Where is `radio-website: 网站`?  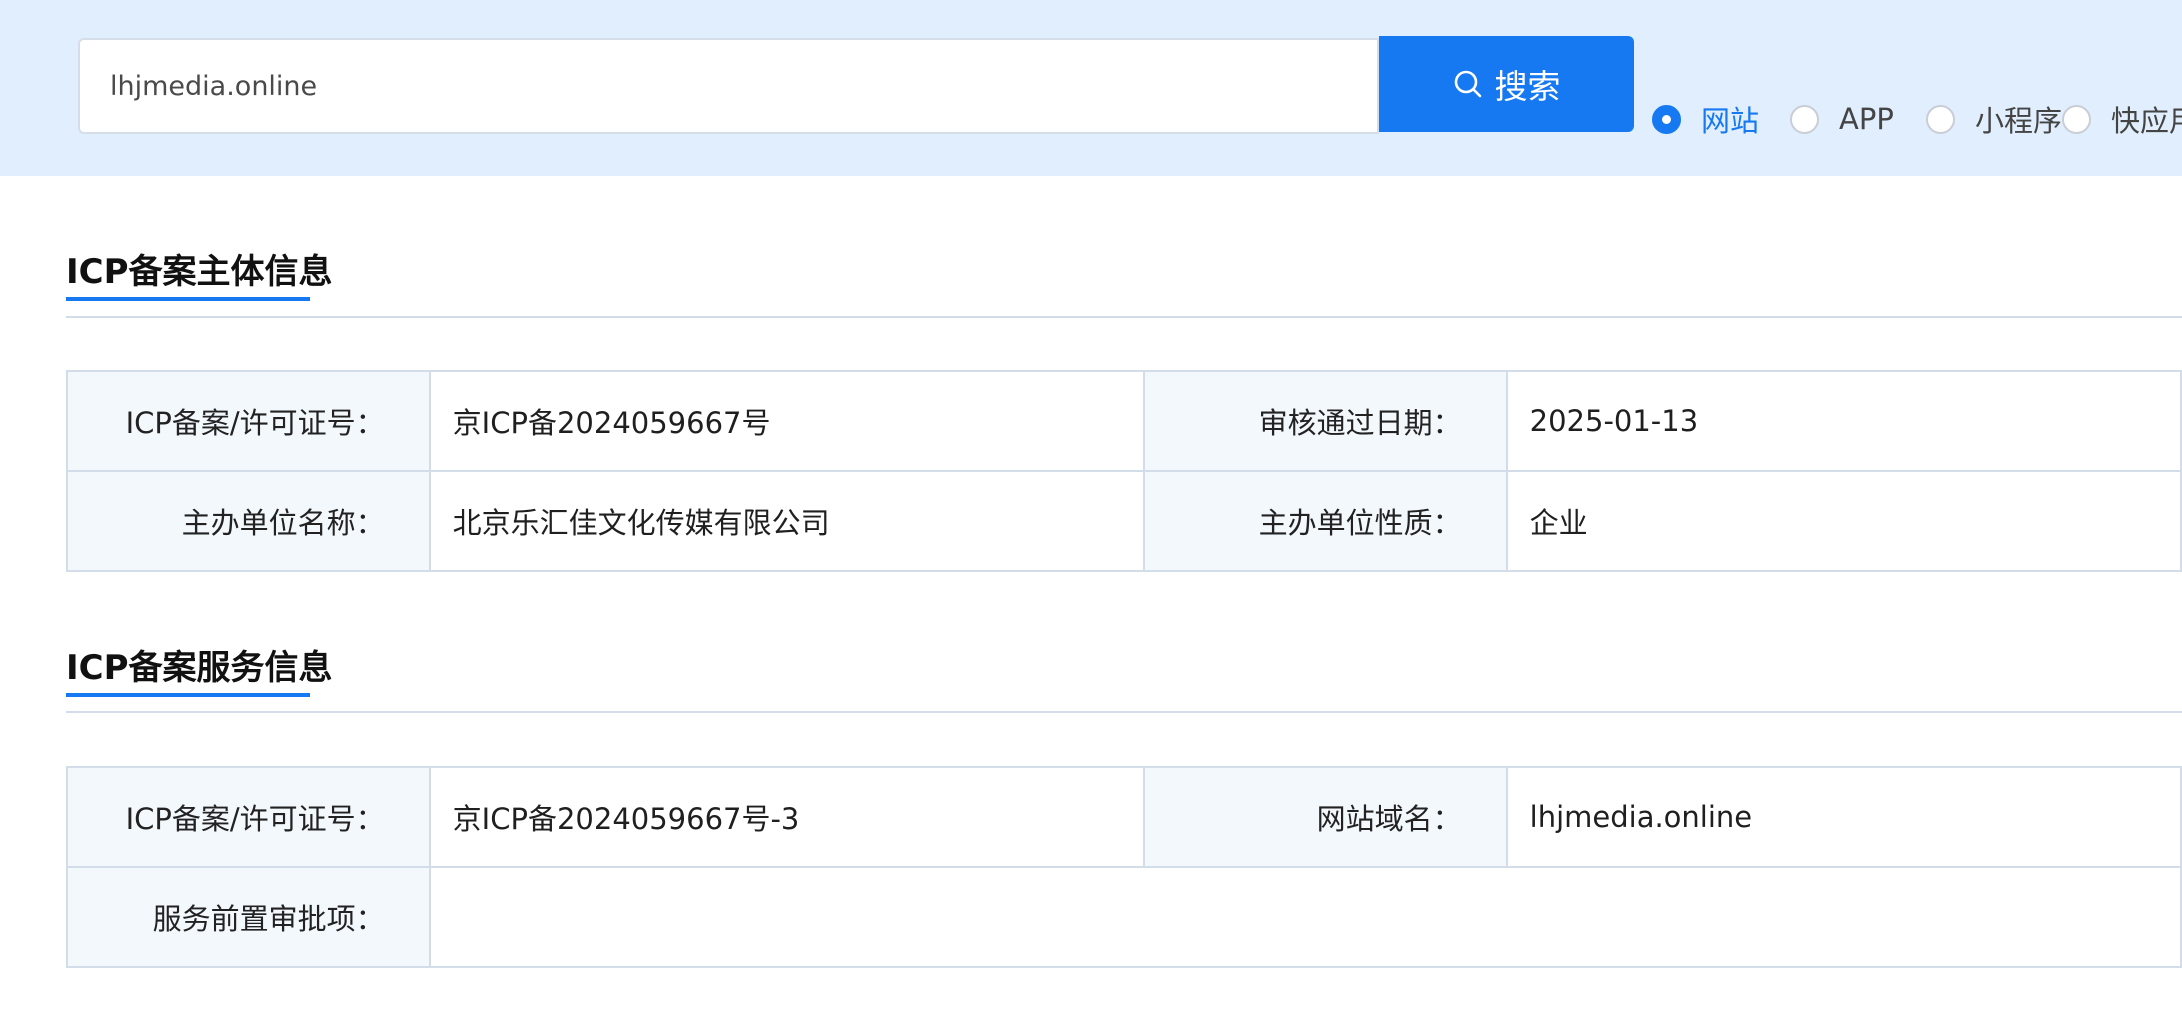
radio-website: 网站 is located at coordinates (1705, 119).